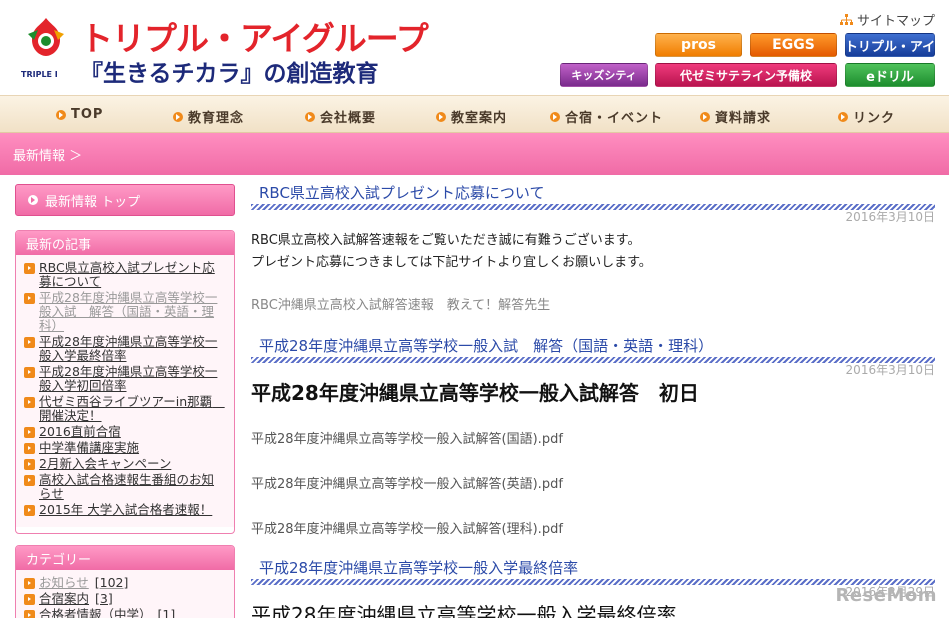 The image size is (949, 618). What do you see at coordinates (125, 558) in the screenshot?
I see `categories-heading: カテゴリー` at bounding box center [125, 558].